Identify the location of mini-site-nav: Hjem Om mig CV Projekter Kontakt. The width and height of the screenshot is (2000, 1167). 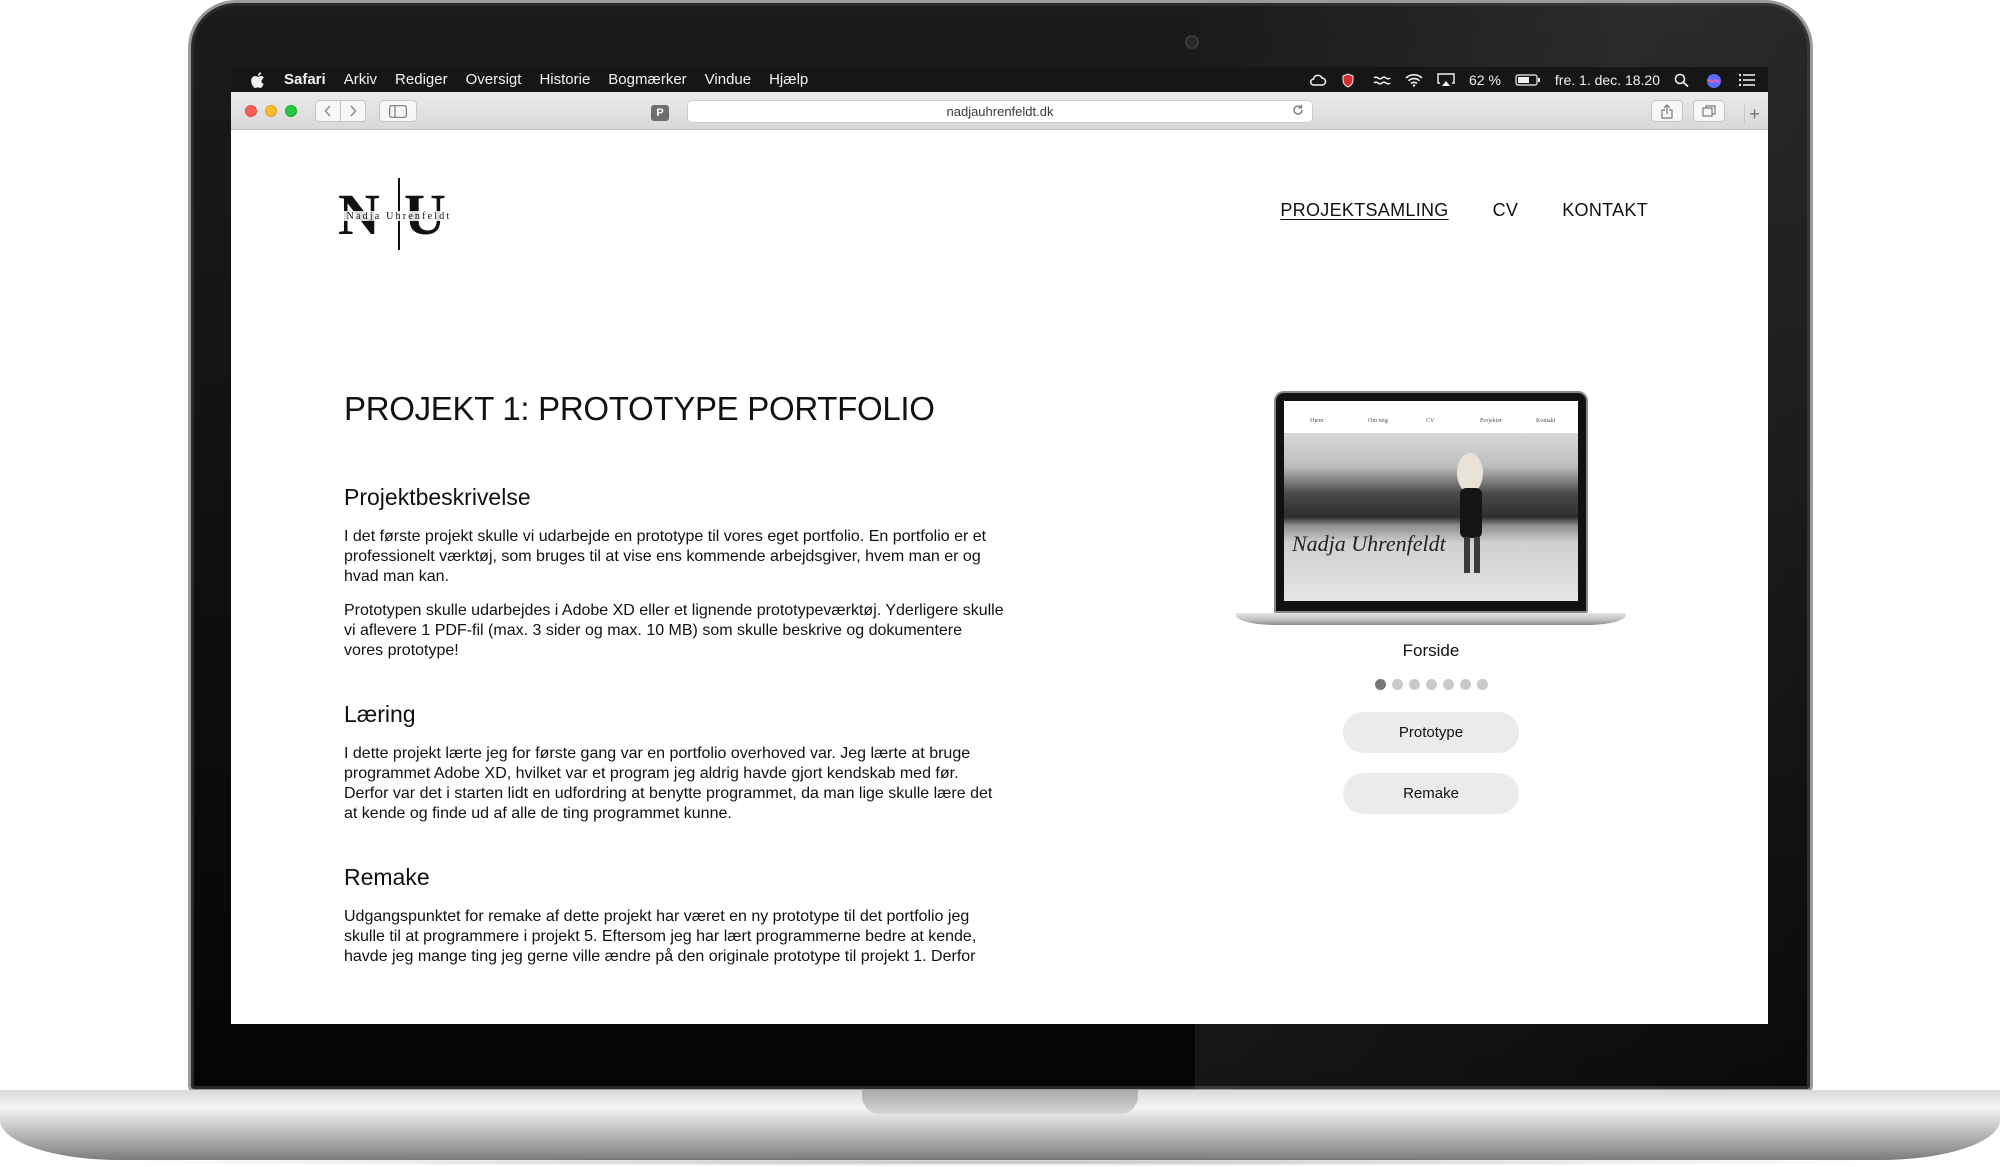
(1431, 421).